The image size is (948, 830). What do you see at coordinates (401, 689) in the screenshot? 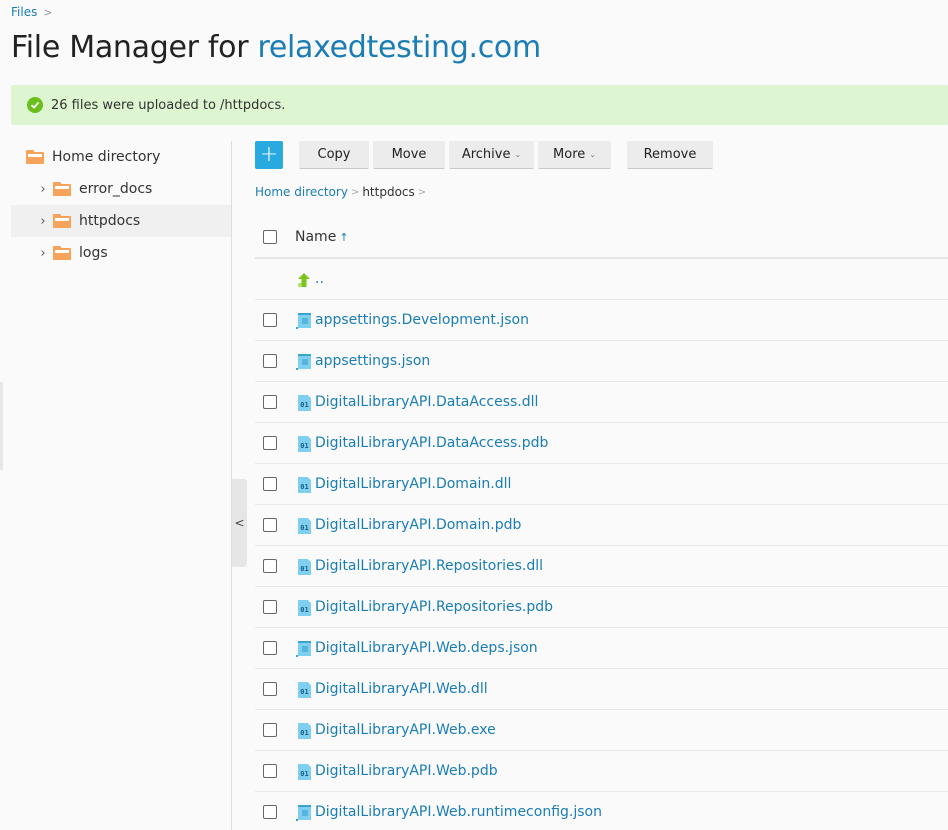
I see `file-name-link: DigitalLibraryAPI.Web.dll` at bounding box center [401, 689].